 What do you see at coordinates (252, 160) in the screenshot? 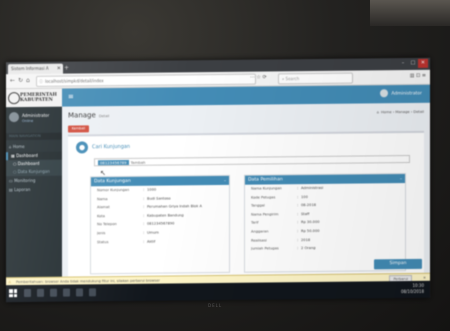
I see `search-field: 08123456789 Tambah` at bounding box center [252, 160].